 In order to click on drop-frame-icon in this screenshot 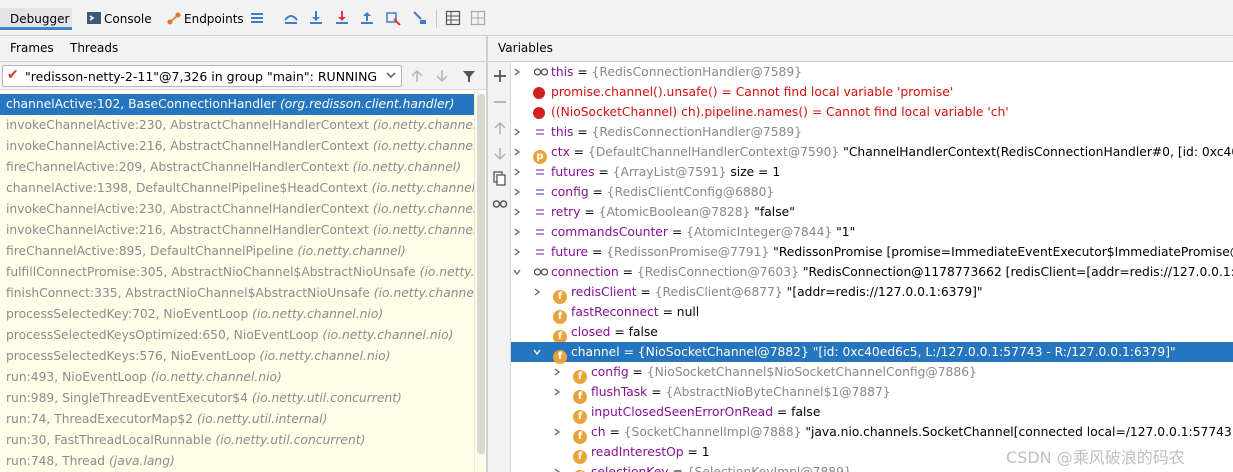, I will do `click(393, 18)`.